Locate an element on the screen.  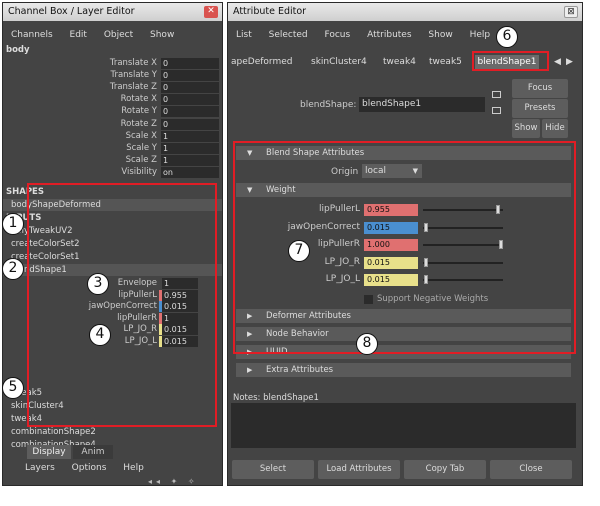
channel-label: Translate Y is located at coordinates (110, 75).